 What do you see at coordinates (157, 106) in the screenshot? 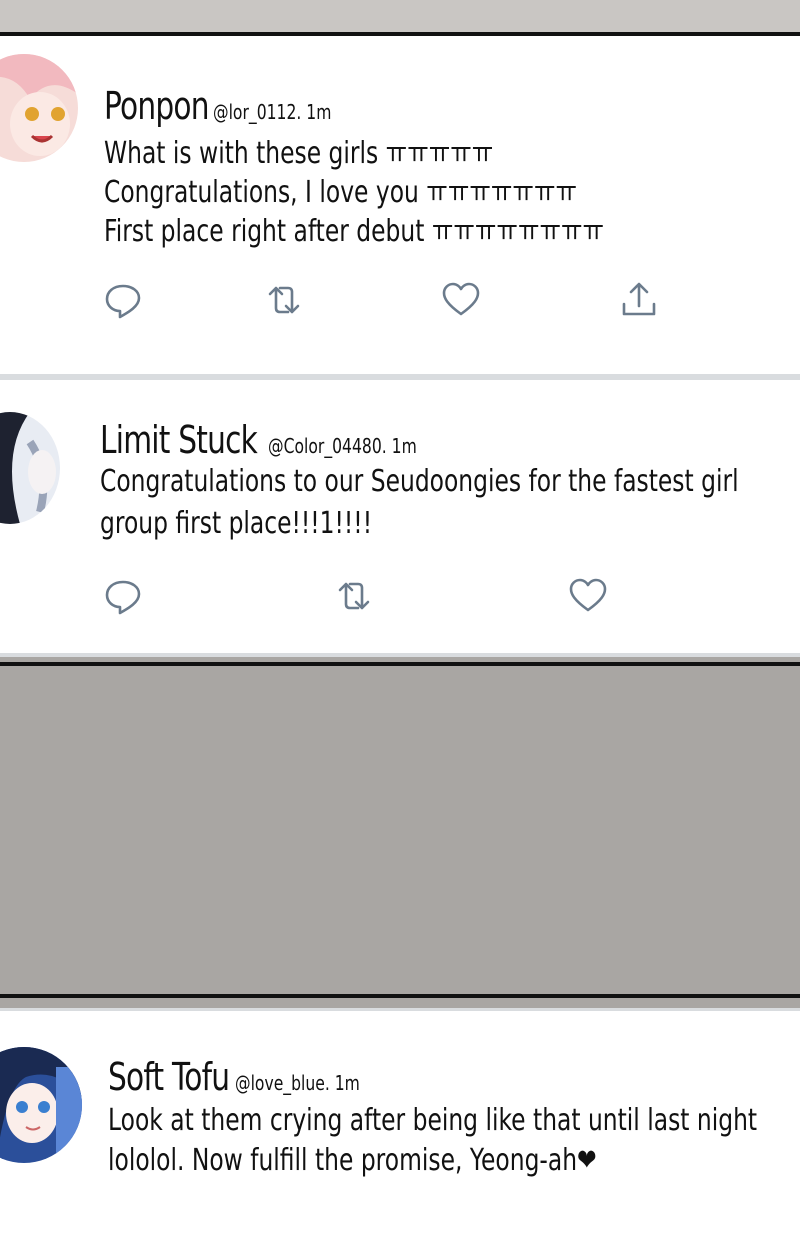
I see `display-name: Ponpon` at bounding box center [157, 106].